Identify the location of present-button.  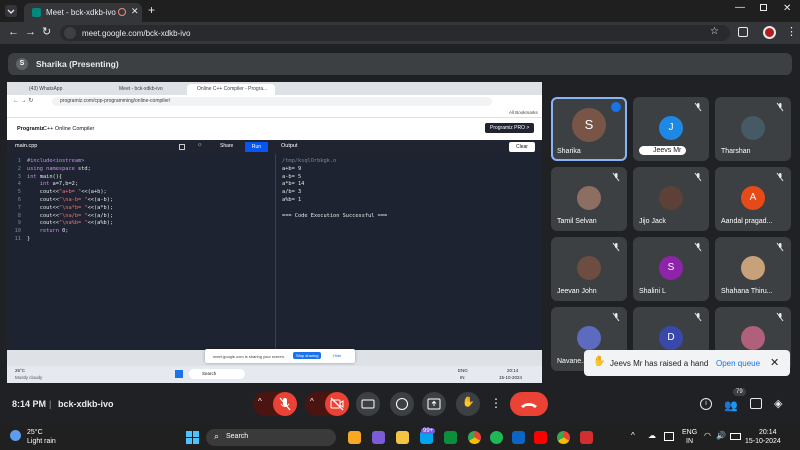
(434, 404).